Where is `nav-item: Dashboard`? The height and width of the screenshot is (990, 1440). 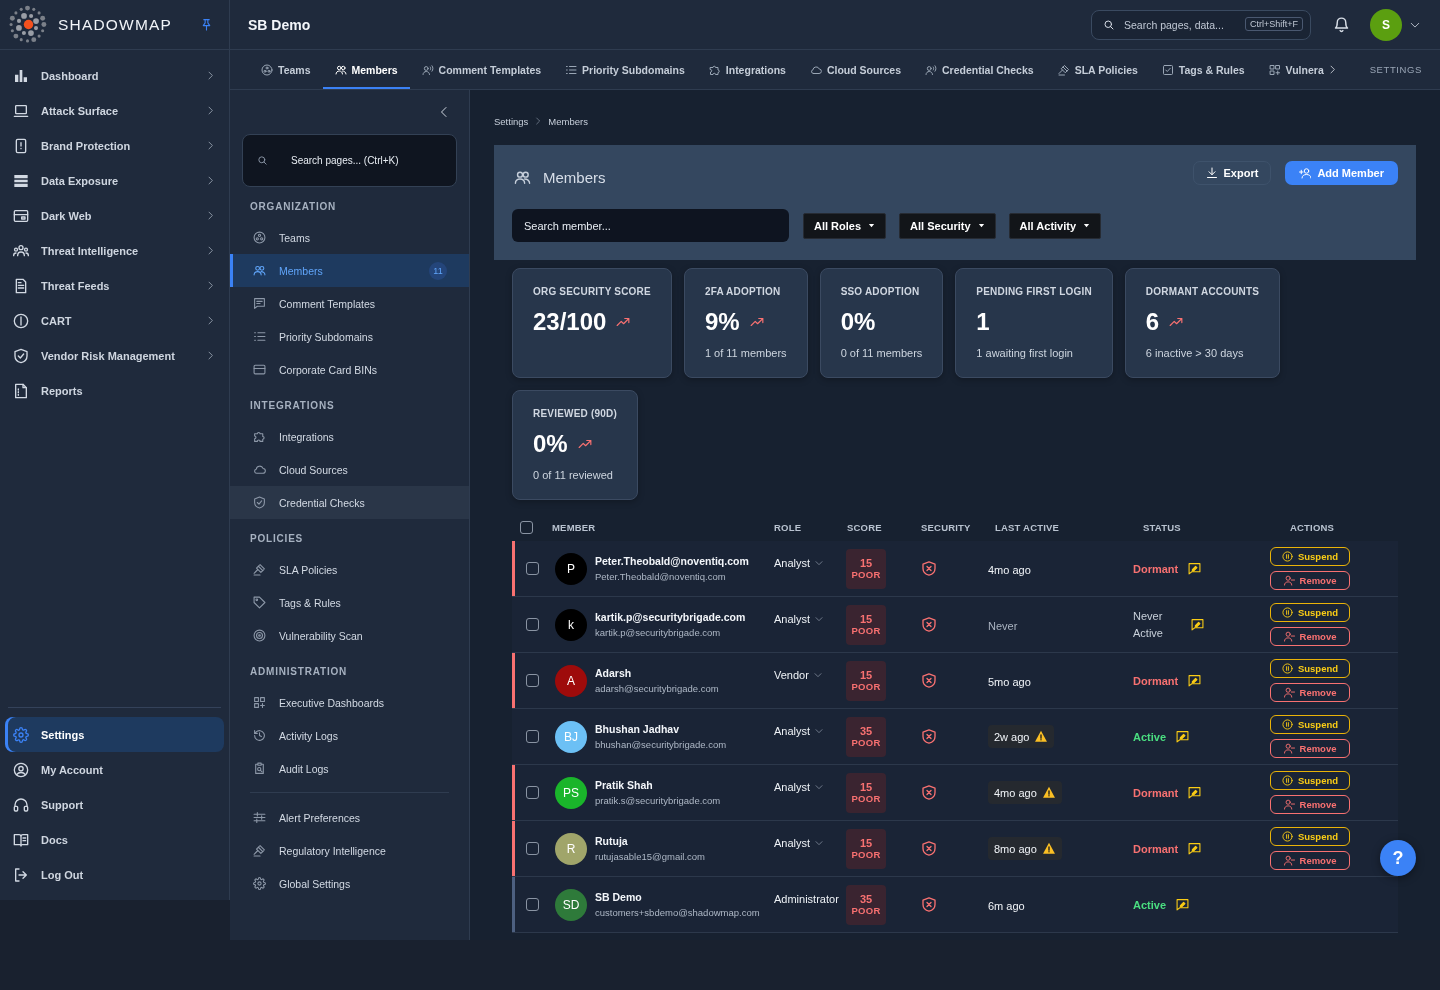
nav-item: Dashboard is located at coordinates (114, 75).